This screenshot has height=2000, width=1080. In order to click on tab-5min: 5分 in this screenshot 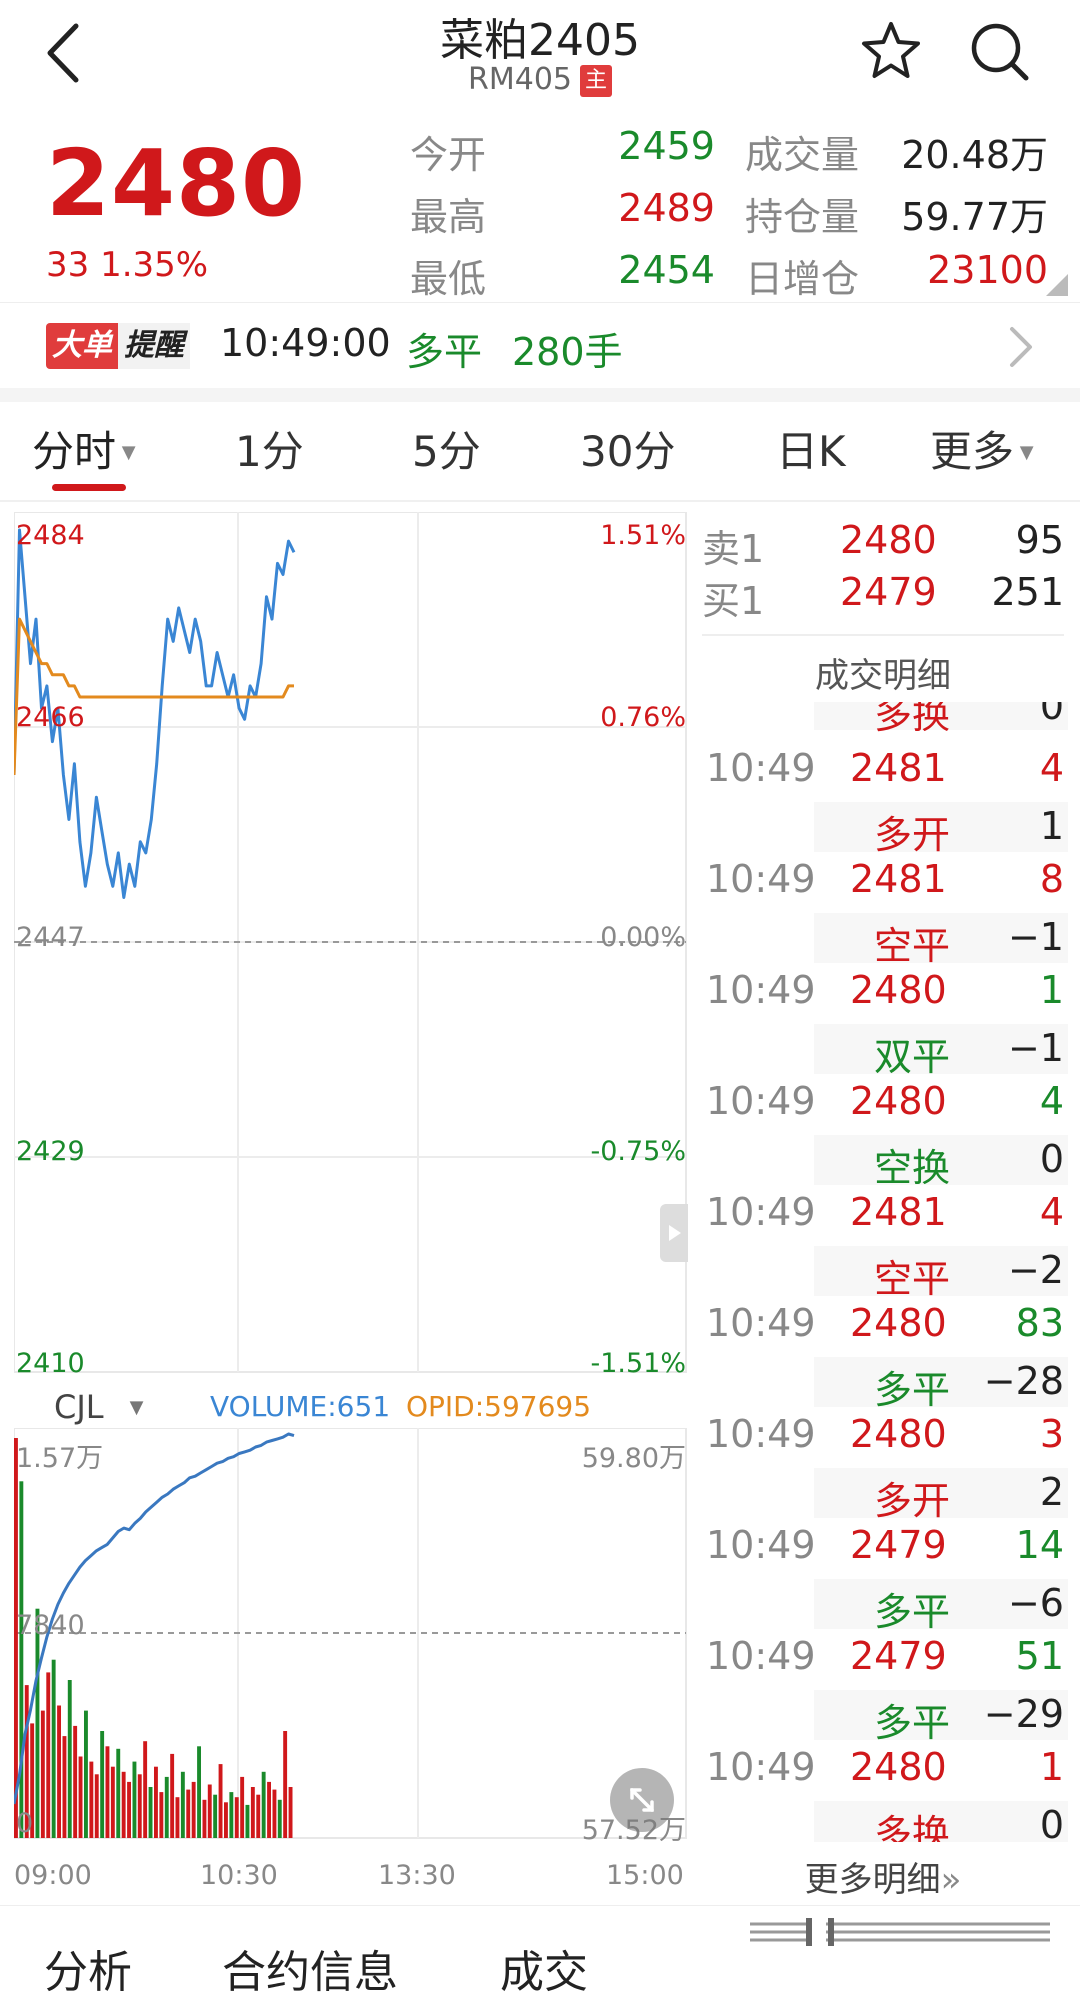, I will do `click(446, 448)`.